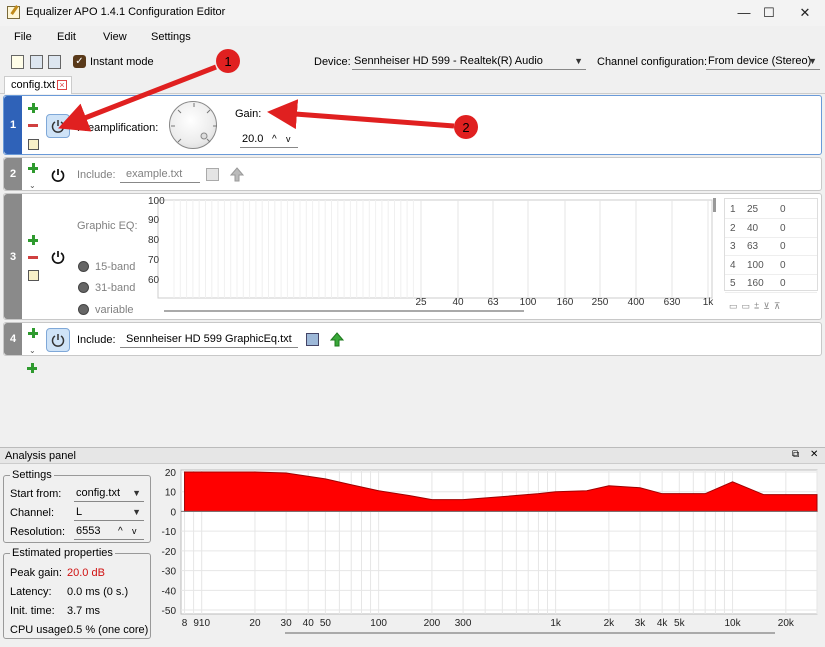 The width and height of the screenshot is (825, 647). What do you see at coordinates (783, 246) in the screenshot?
I see `eq-table-cell: 0` at bounding box center [783, 246].